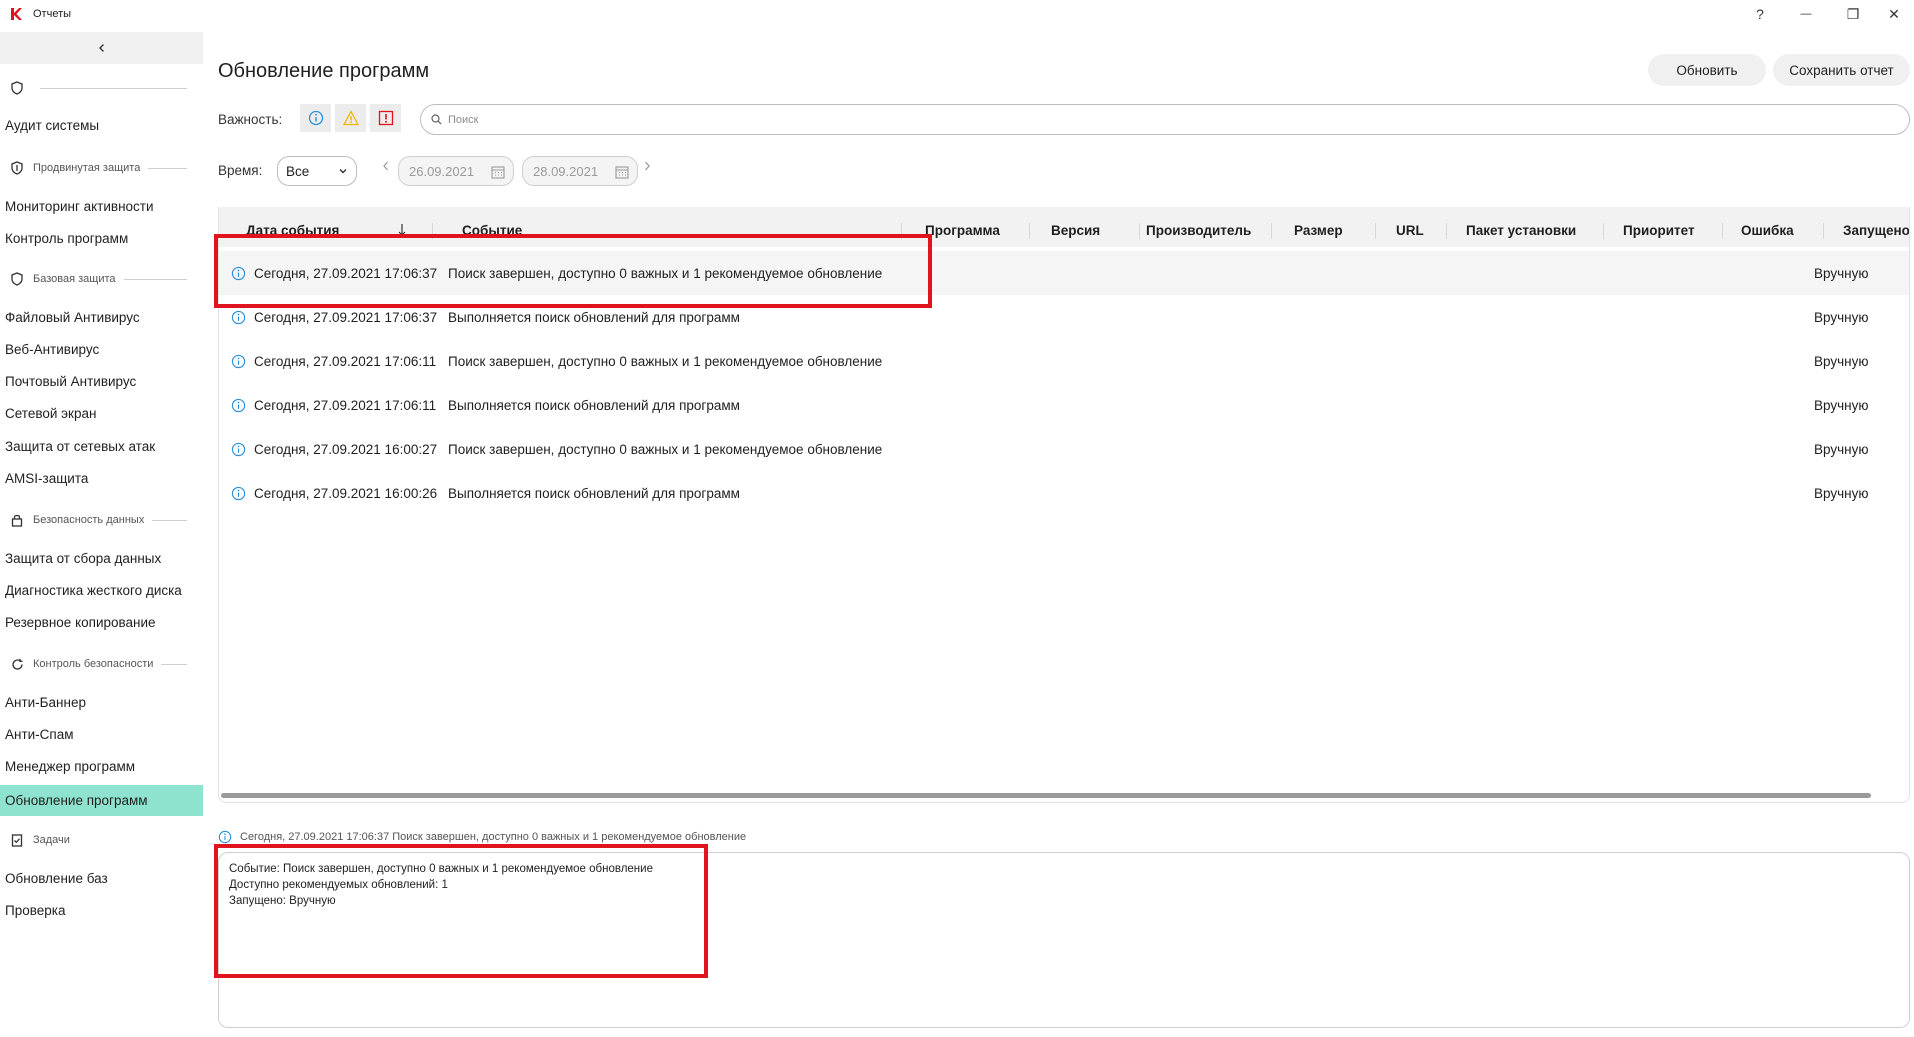 This screenshot has width=1914, height=1037. What do you see at coordinates (346, 493) in the screenshot?
I see `cell-date: Сегодня, 27.09.2021 16:00:26` at bounding box center [346, 493].